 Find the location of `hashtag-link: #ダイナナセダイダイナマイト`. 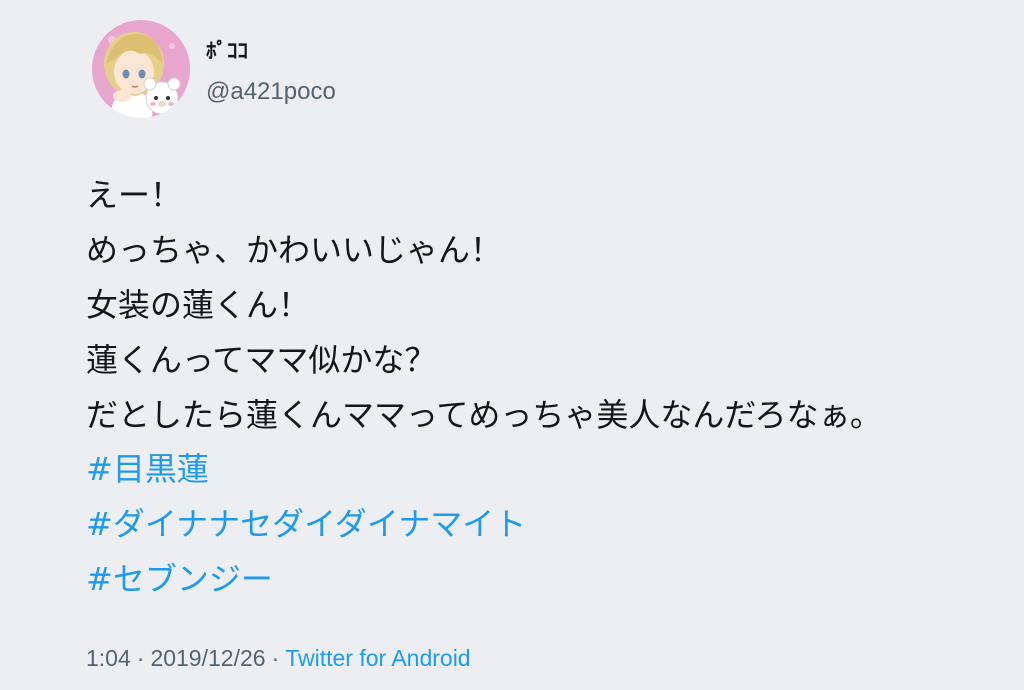

hashtag-link: #ダイナナセダイダイナマイト is located at coordinates (306, 524).